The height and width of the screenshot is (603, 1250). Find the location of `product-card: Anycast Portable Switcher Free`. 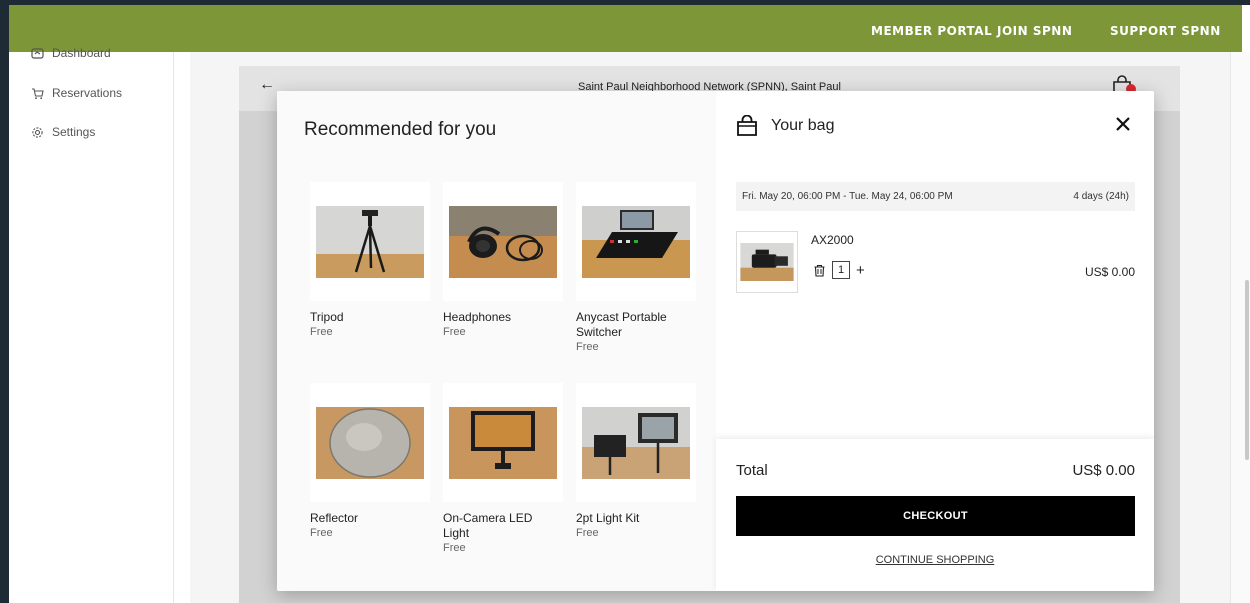

product-card: Anycast Portable Switcher Free is located at coordinates (636, 267).